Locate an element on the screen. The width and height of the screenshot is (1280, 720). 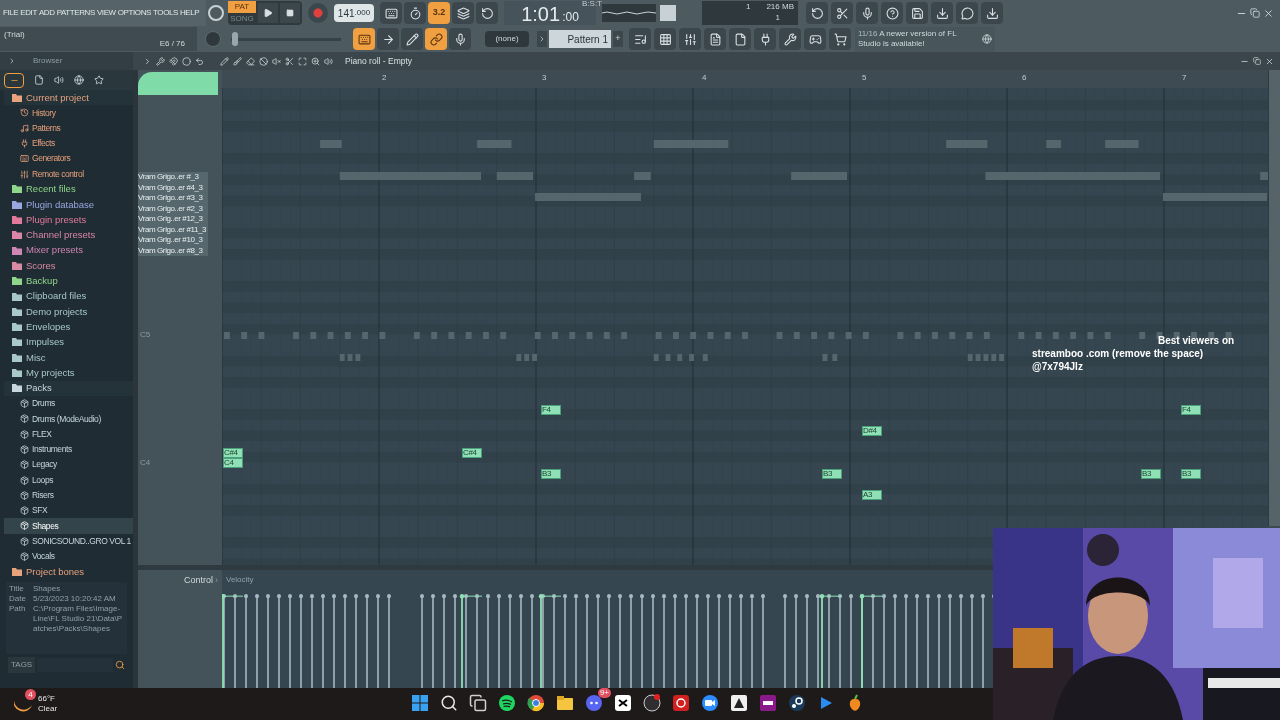
browser-item: History is located at coordinates (68, 113).